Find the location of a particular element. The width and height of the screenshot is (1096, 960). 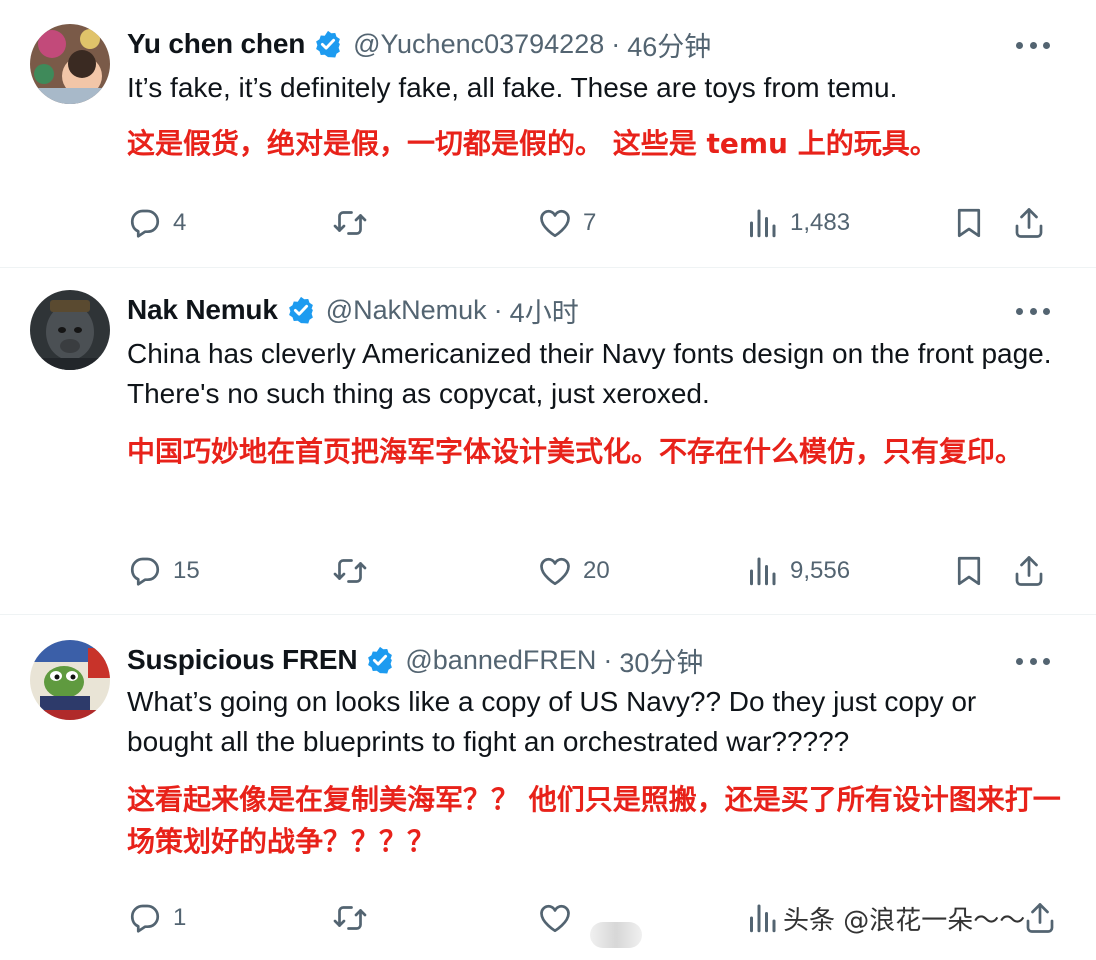

tweet-header: Suspicious FREN @bannedFREN · 30分钟 is located at coordinates (415, 660).